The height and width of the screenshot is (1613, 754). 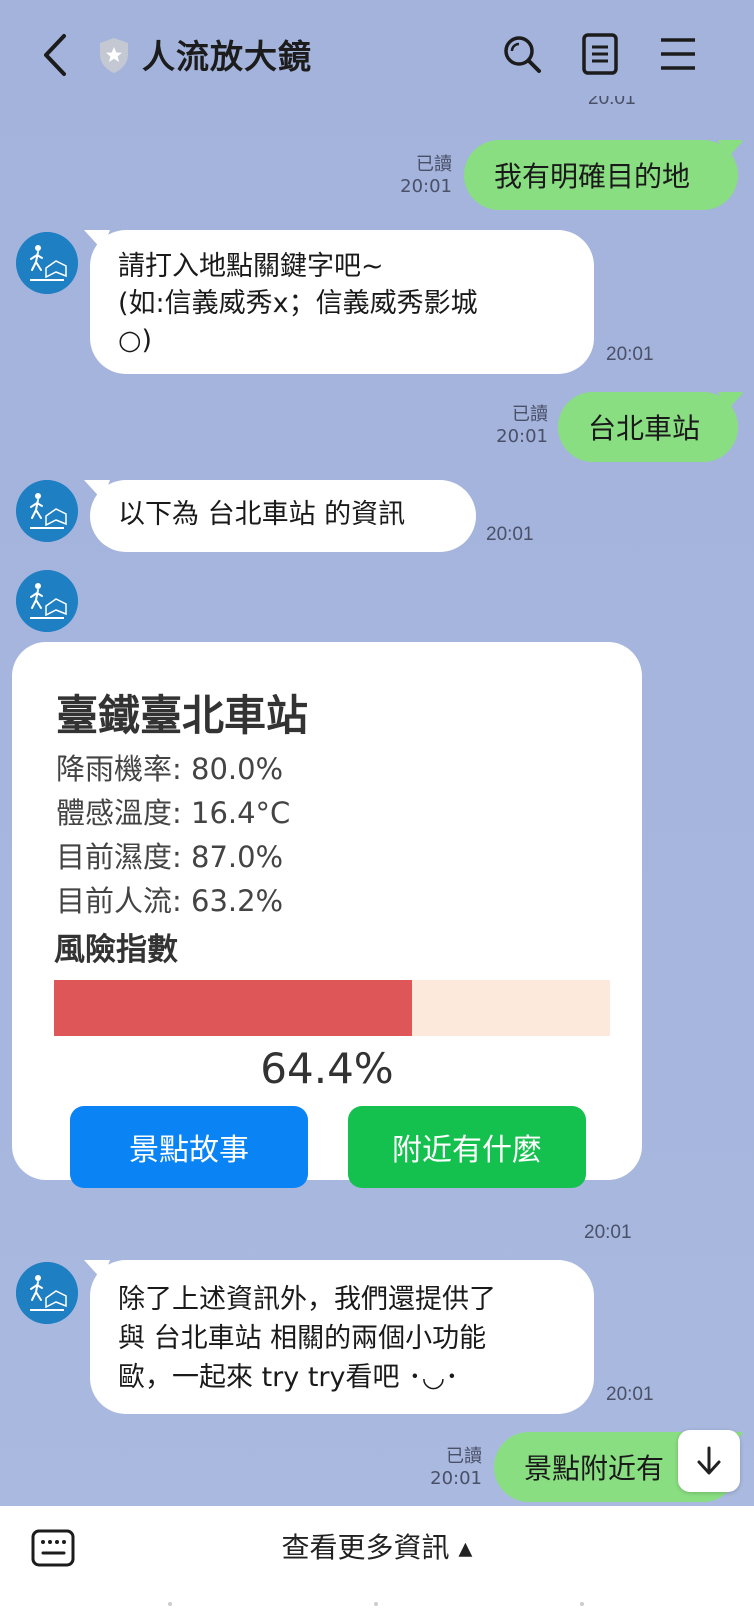 I want to click on back-button, so click(x=56, y=55).